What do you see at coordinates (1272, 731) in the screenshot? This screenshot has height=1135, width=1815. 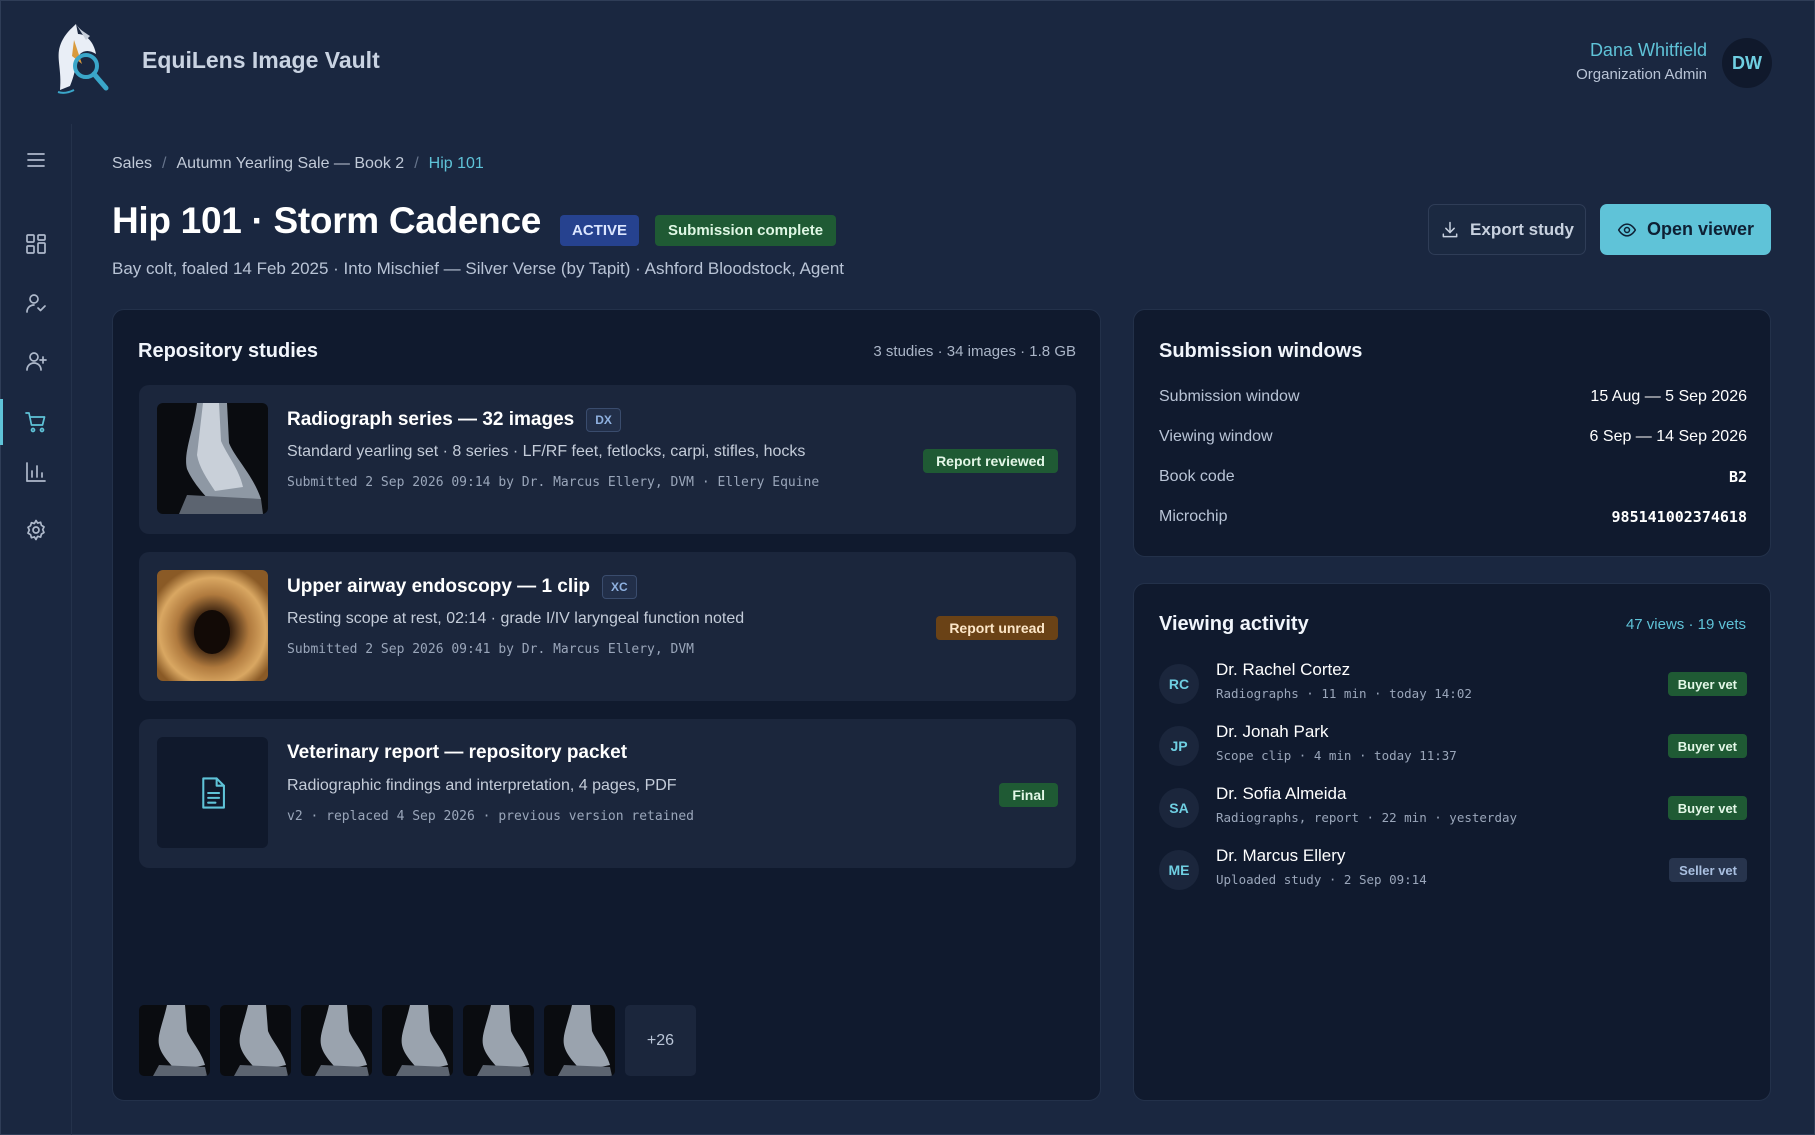 I see `viewer-name: Dr. Jonah Park` at bounding box center [1272, 731].